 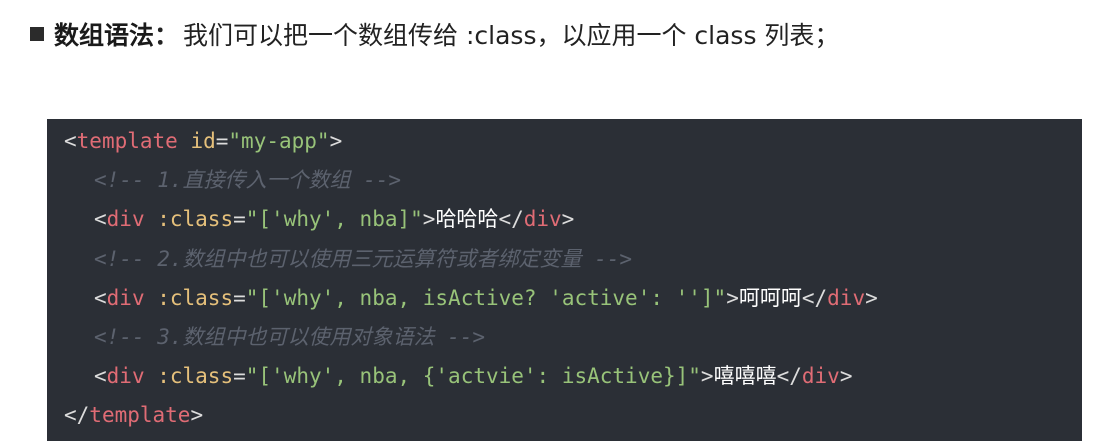 I want to click on square-bullet-icon, so click(x=37, y=34).